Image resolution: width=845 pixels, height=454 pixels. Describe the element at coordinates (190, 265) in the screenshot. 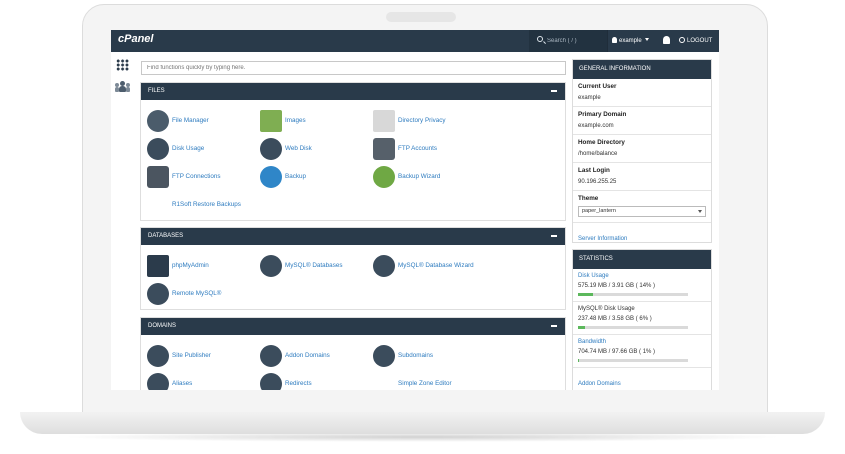

I see `phpmyadmin-label: phpMyAdmin` at that location.